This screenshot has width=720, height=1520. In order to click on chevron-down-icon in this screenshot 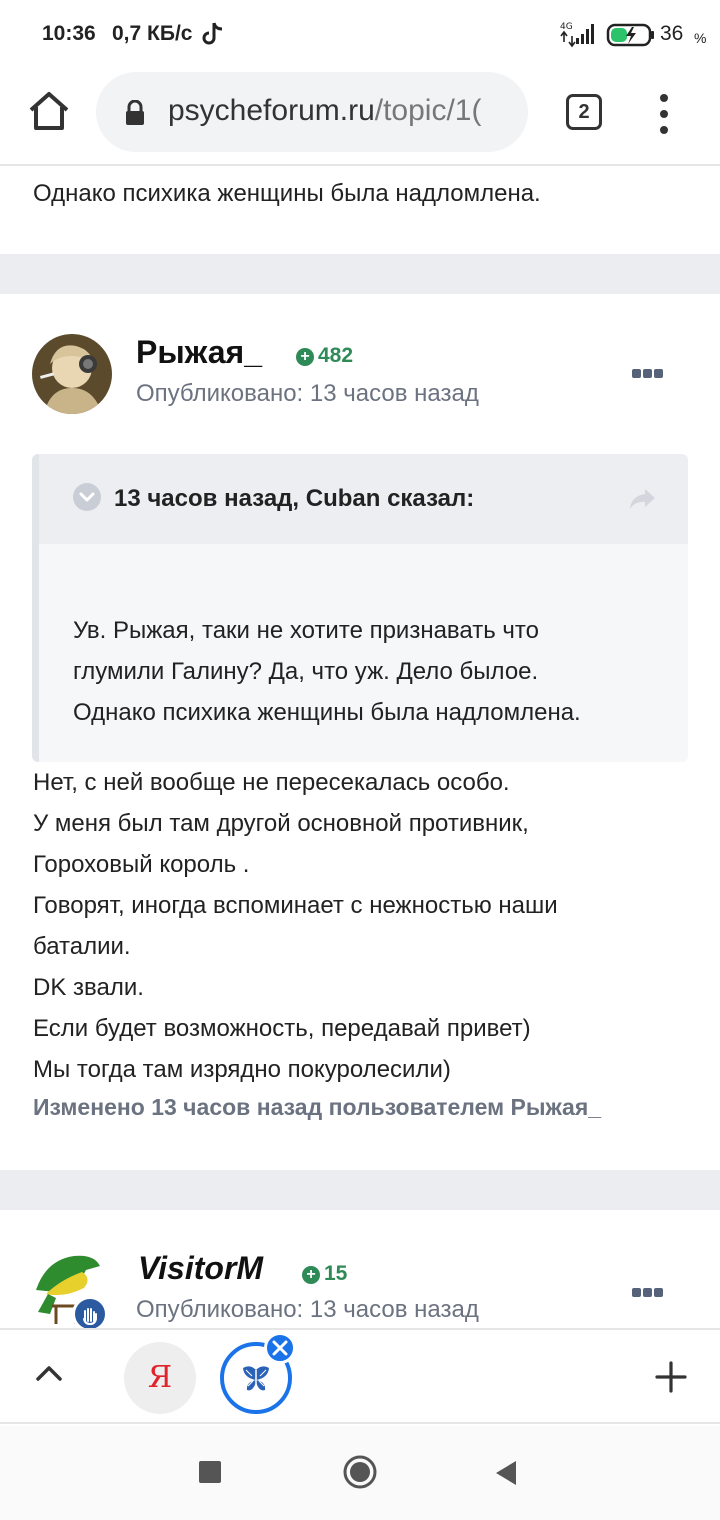, I will do `click(87, 497)`.